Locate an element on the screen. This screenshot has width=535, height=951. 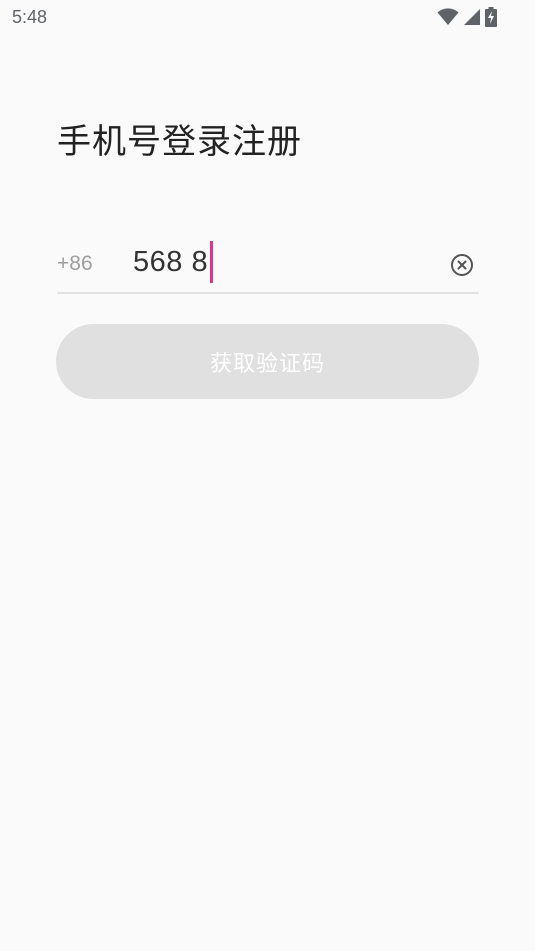
country-code: +86 is located at coordinates (75, 263).